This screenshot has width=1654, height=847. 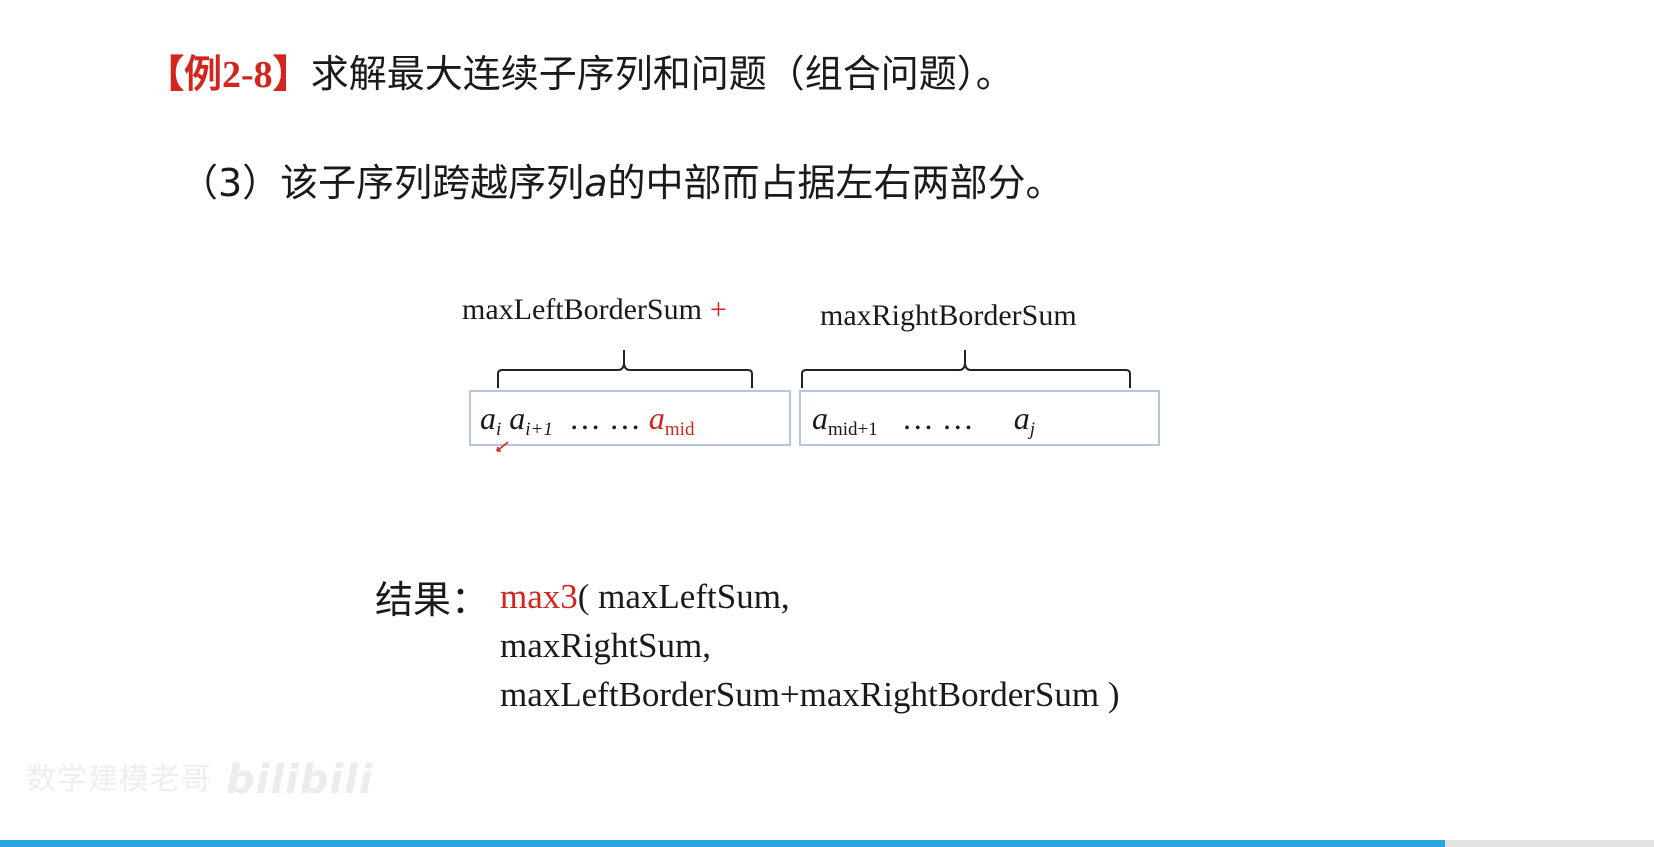 I want to click on left-subsequence-elements: ai ai+1 … … amid, so click(x=587, y=419).